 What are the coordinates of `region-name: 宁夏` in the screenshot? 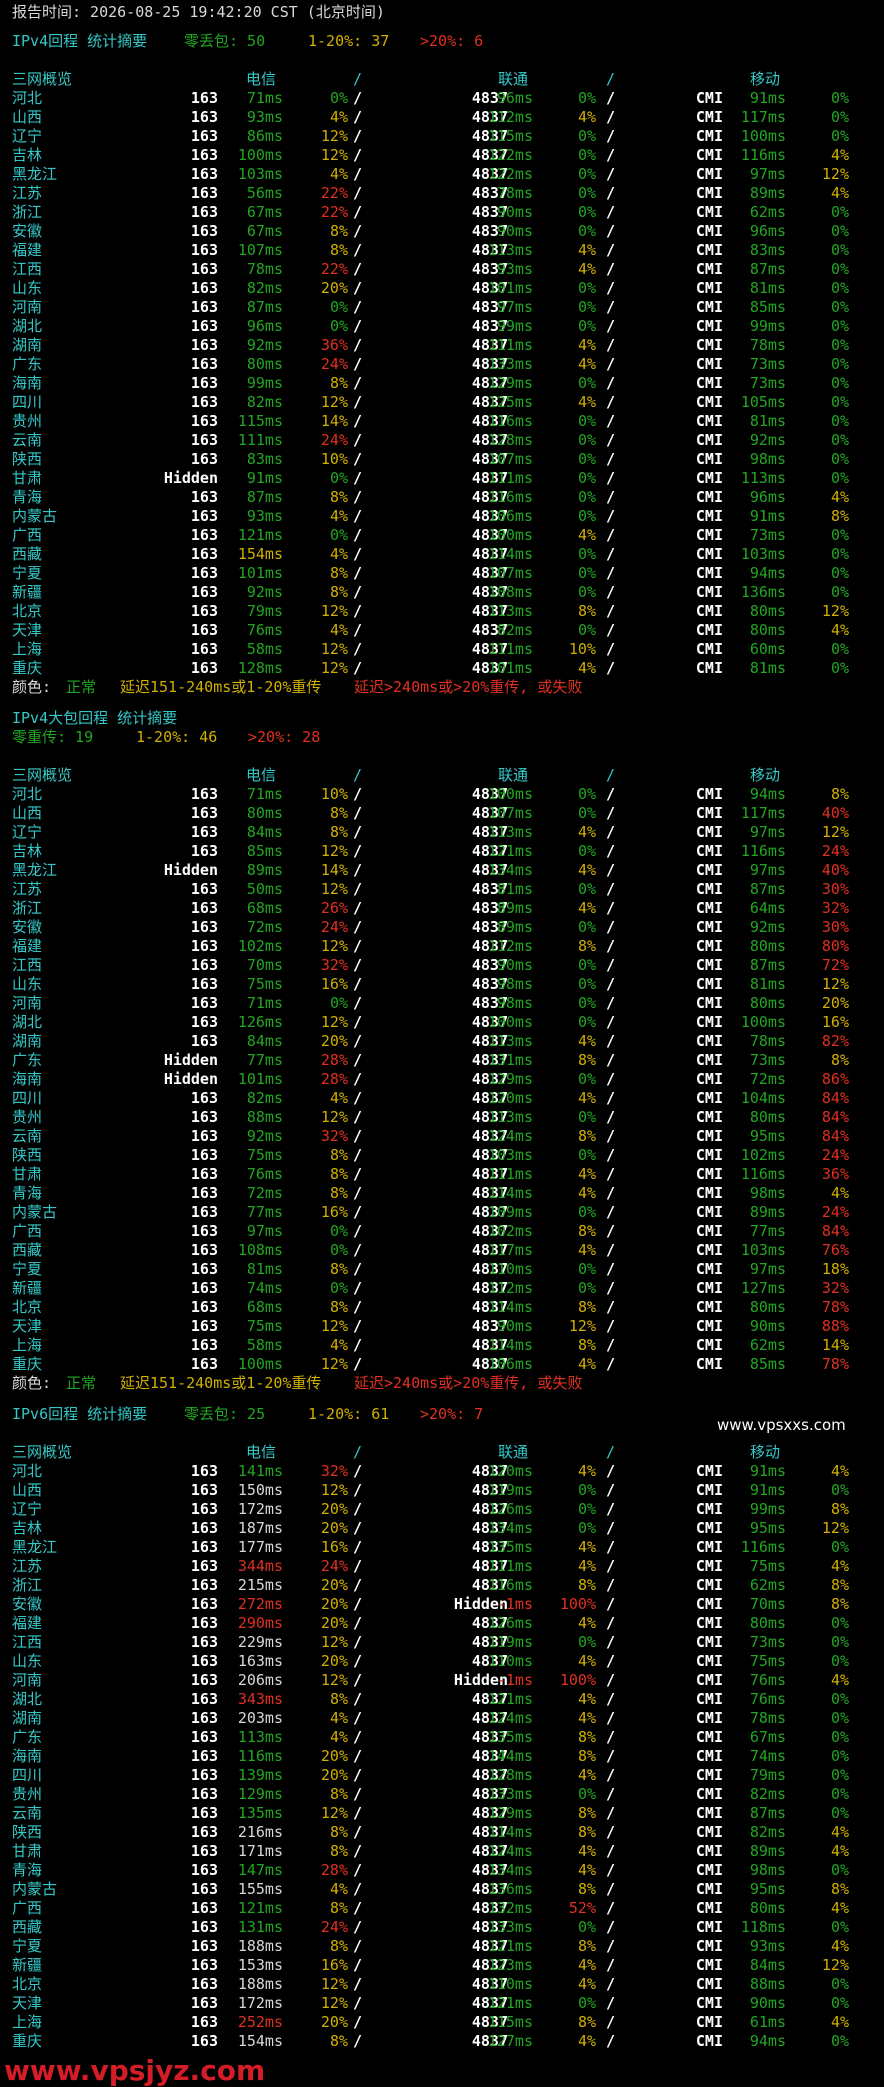 It's located at (27, 1269).